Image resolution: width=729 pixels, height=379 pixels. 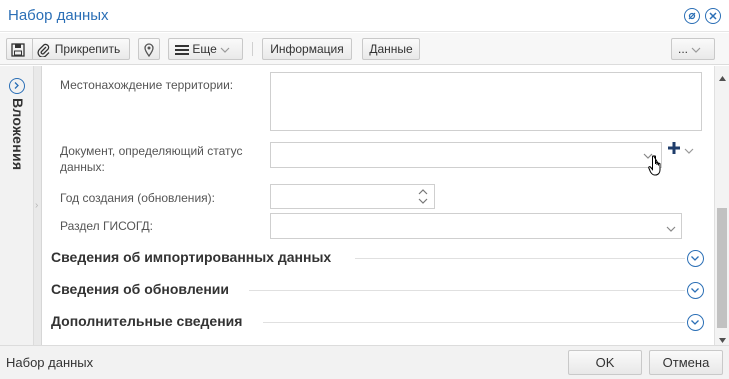 I want to click on info-button: Информация, so click(x=307, y=49).